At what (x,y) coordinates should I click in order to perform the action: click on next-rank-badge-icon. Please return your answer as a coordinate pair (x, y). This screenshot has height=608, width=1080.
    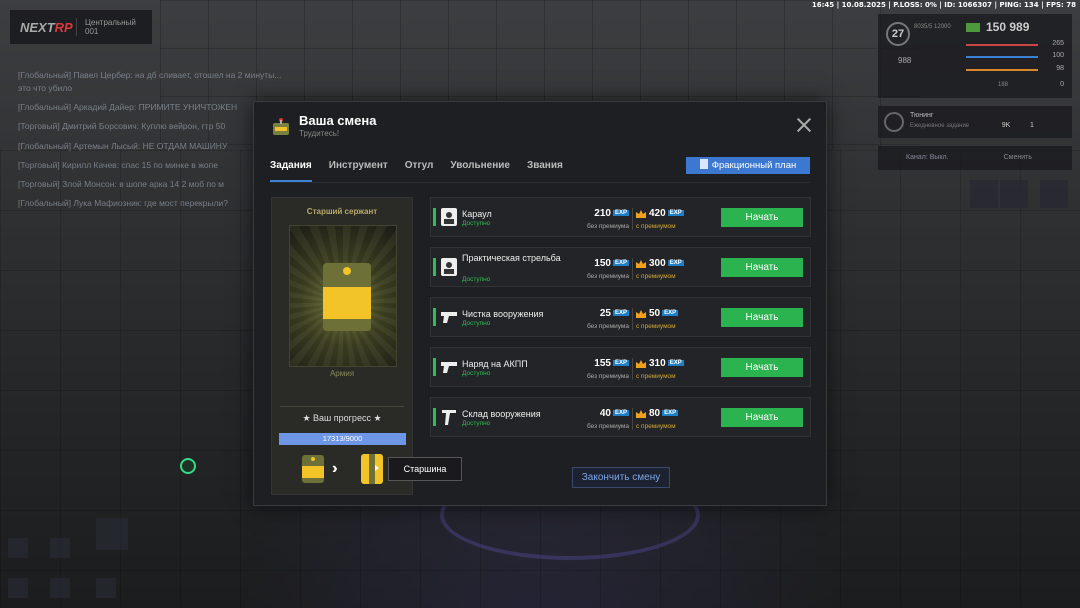
    Looking at the image, I should click on (372, 469).